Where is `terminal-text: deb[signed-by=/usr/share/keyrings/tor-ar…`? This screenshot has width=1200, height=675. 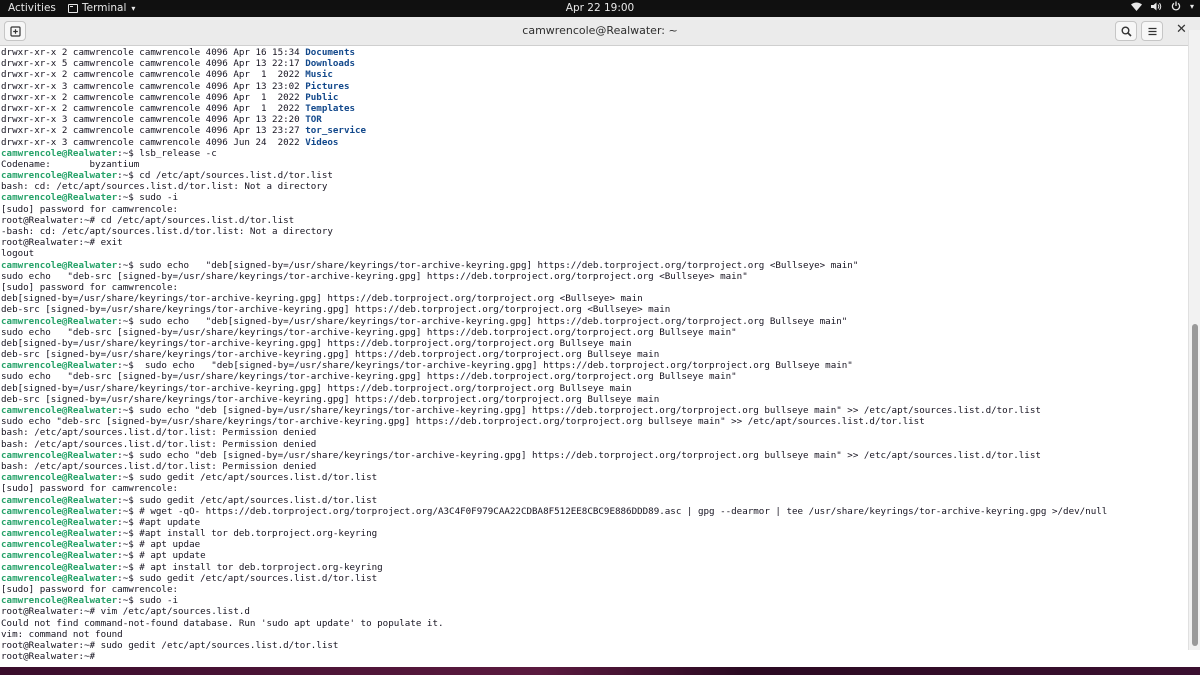
terminal-text: deb[signed-by=/usr/share/keyrings/tor-ar… is located at coordinates (322, 299).